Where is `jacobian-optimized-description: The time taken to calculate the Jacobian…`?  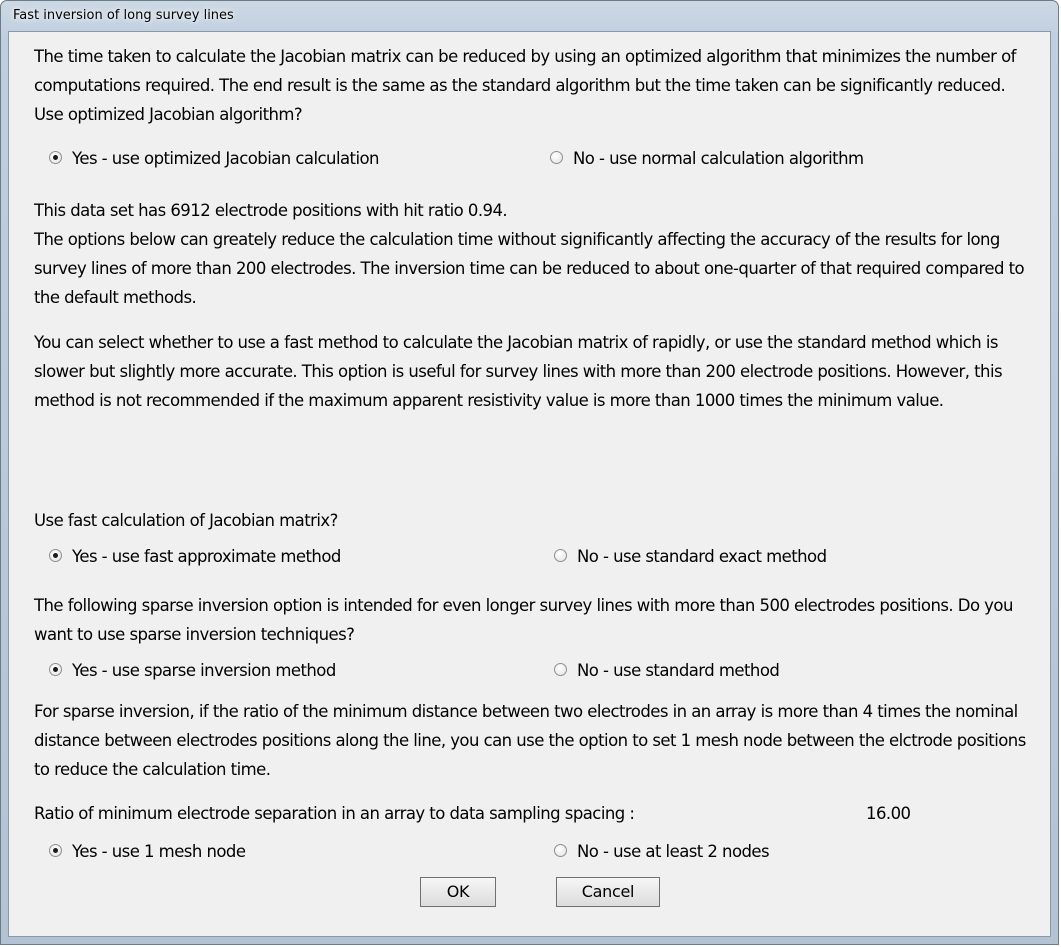 jacobian-optimized-description: The time taken to calculate the Jacobian… is located at coordinates (525, 85).